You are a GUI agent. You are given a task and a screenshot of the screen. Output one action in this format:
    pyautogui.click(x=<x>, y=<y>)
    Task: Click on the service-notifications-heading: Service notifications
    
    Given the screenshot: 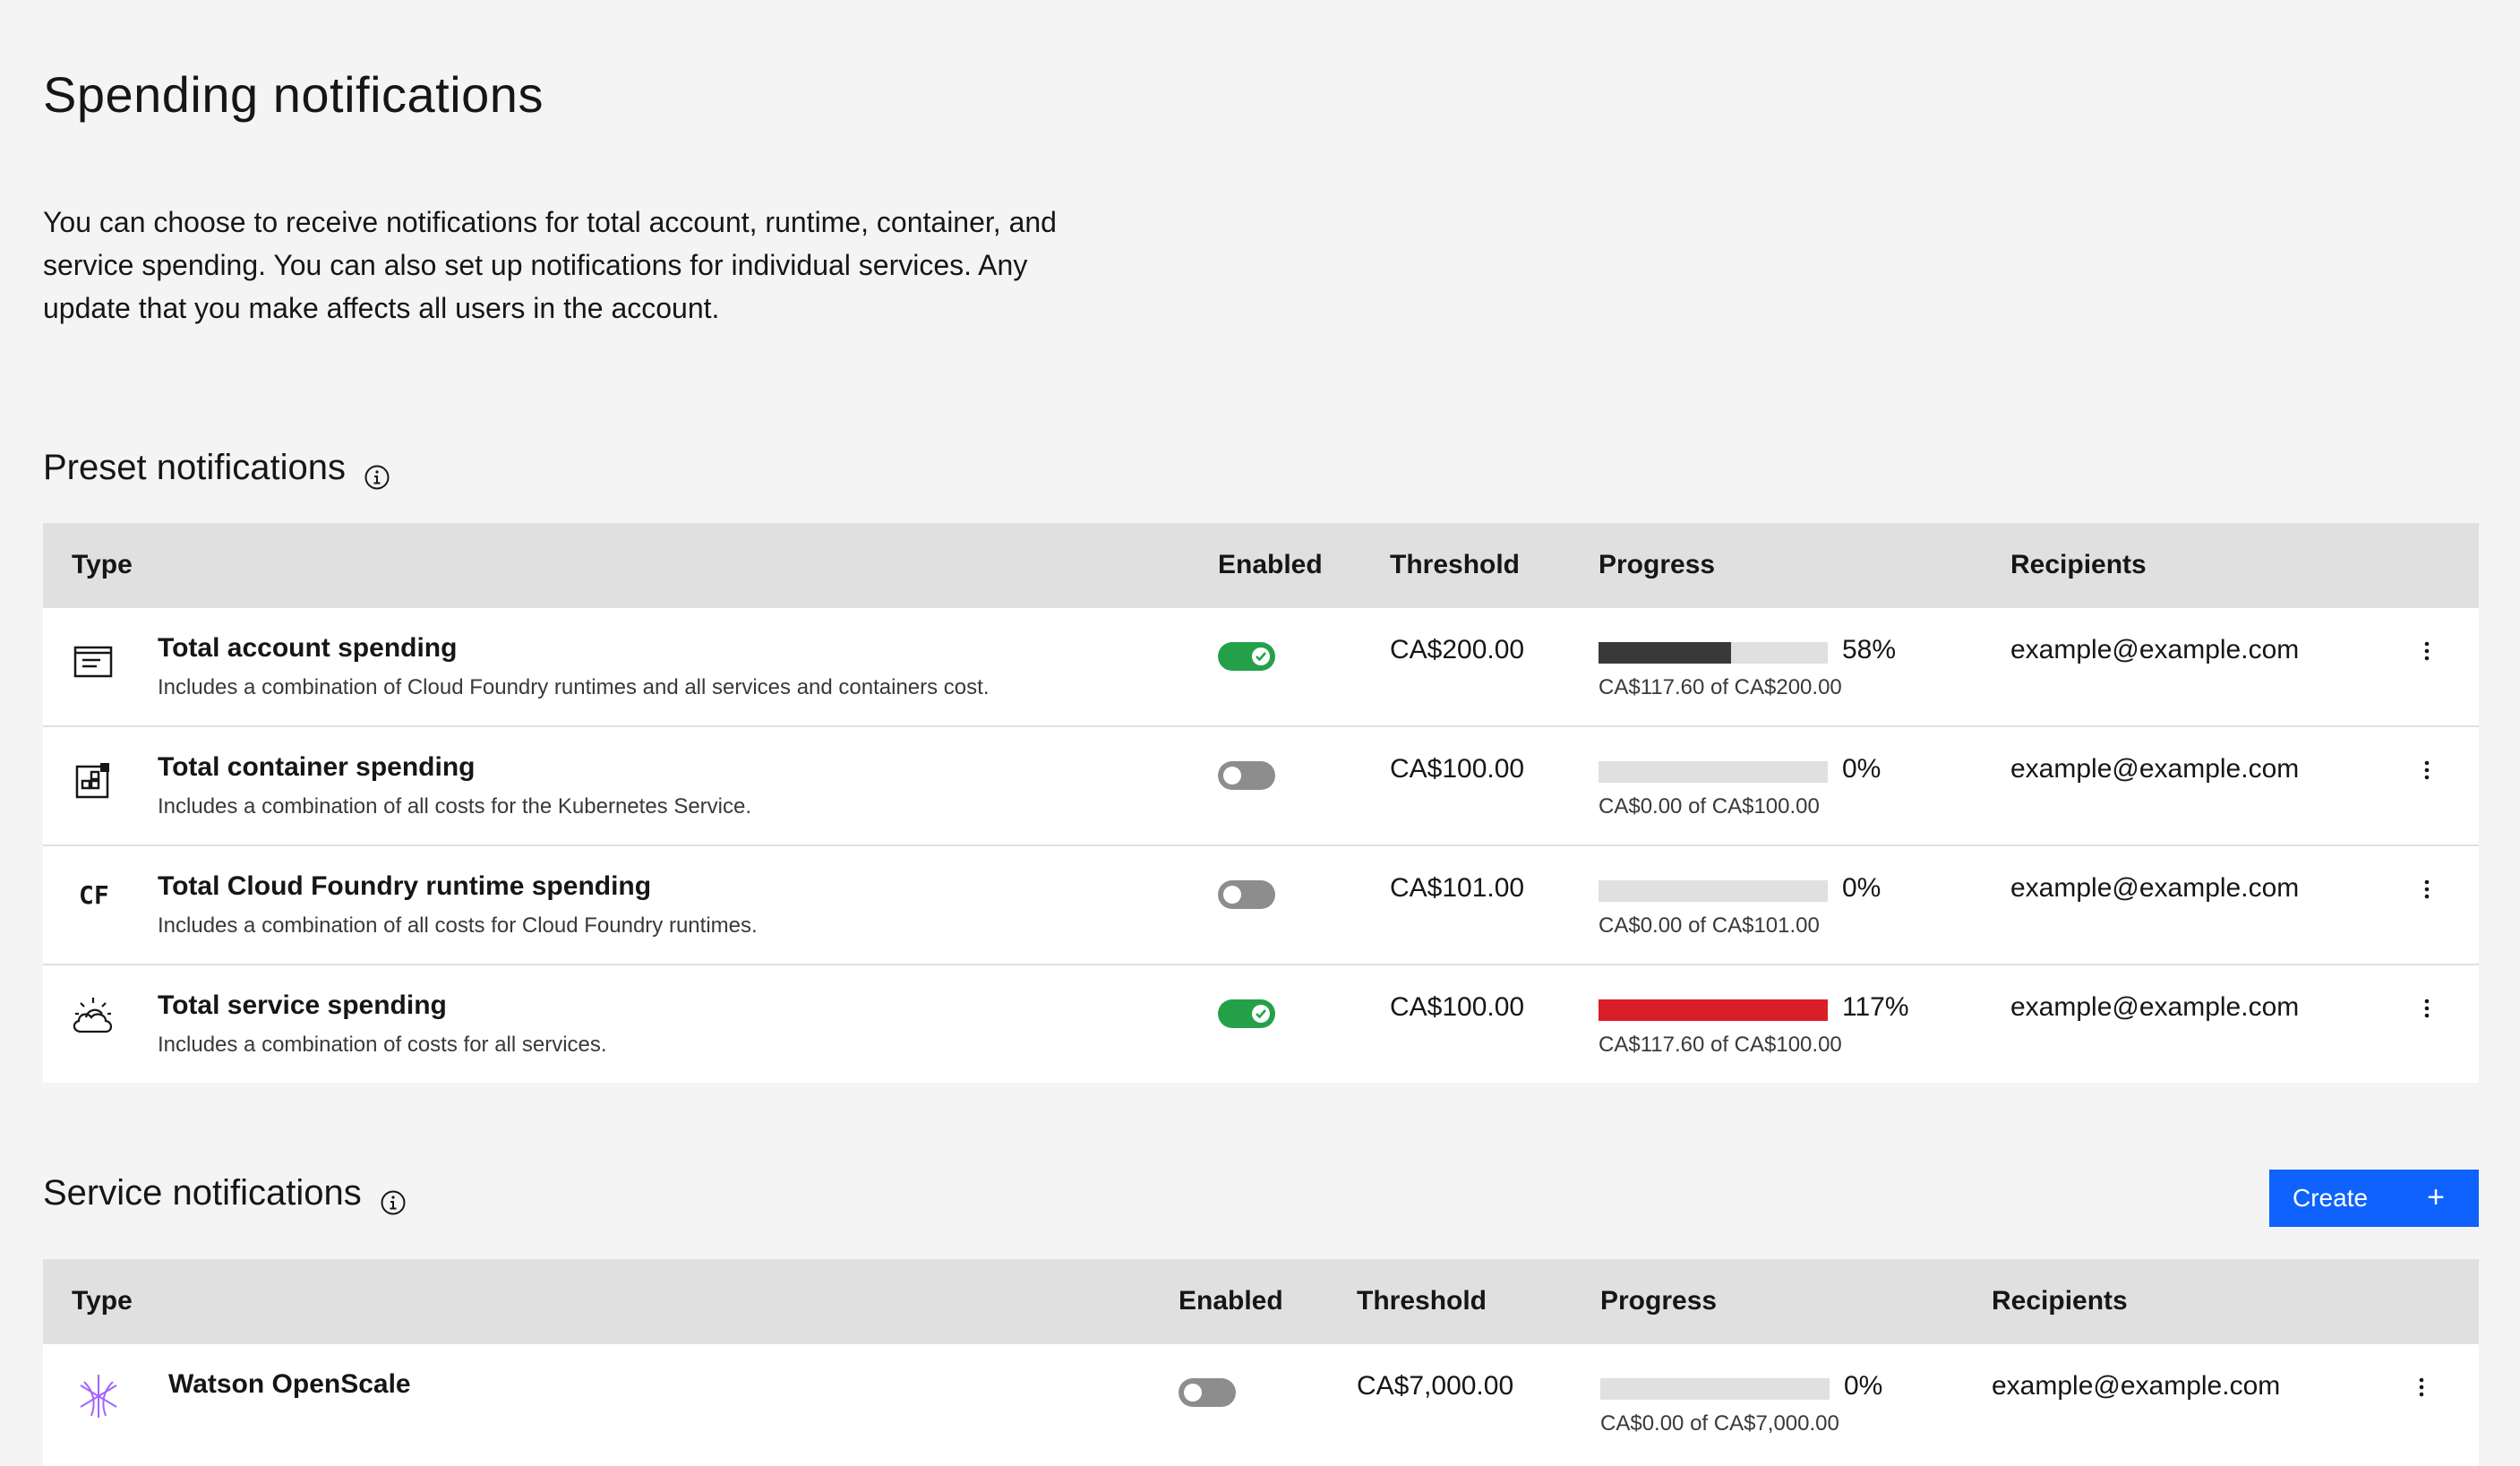 What is the action you would take?
    pyautogui.click(x=225, y=1193)
    